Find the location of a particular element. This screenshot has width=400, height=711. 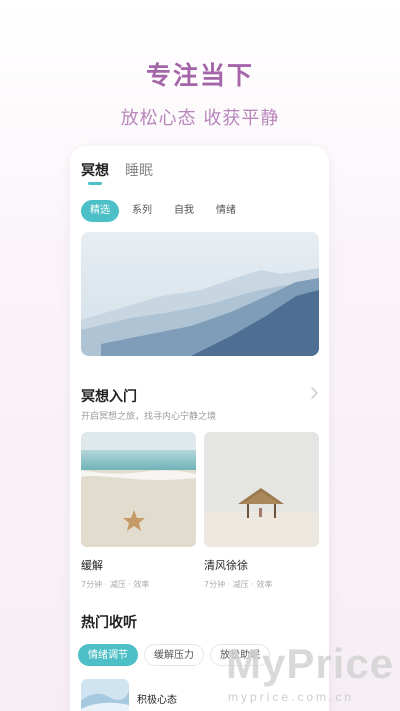

intro-title: 冥想入门 is located at coordinates (109, 397).